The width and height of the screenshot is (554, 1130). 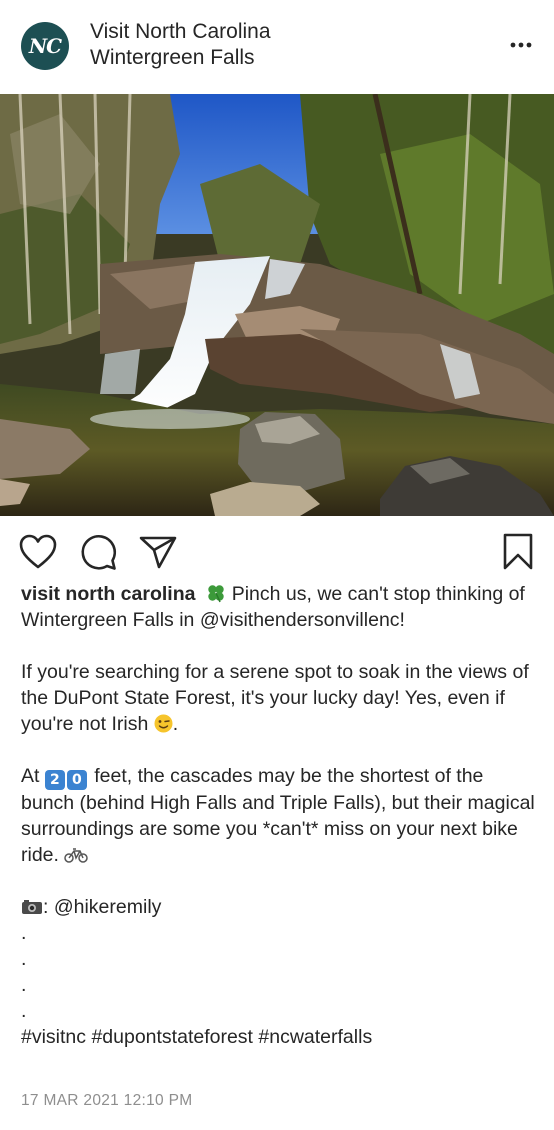 What do you see at coordinates (277, 552) in the screenshot?
I see `post-actions-bar` at bounding box center [277, 552].